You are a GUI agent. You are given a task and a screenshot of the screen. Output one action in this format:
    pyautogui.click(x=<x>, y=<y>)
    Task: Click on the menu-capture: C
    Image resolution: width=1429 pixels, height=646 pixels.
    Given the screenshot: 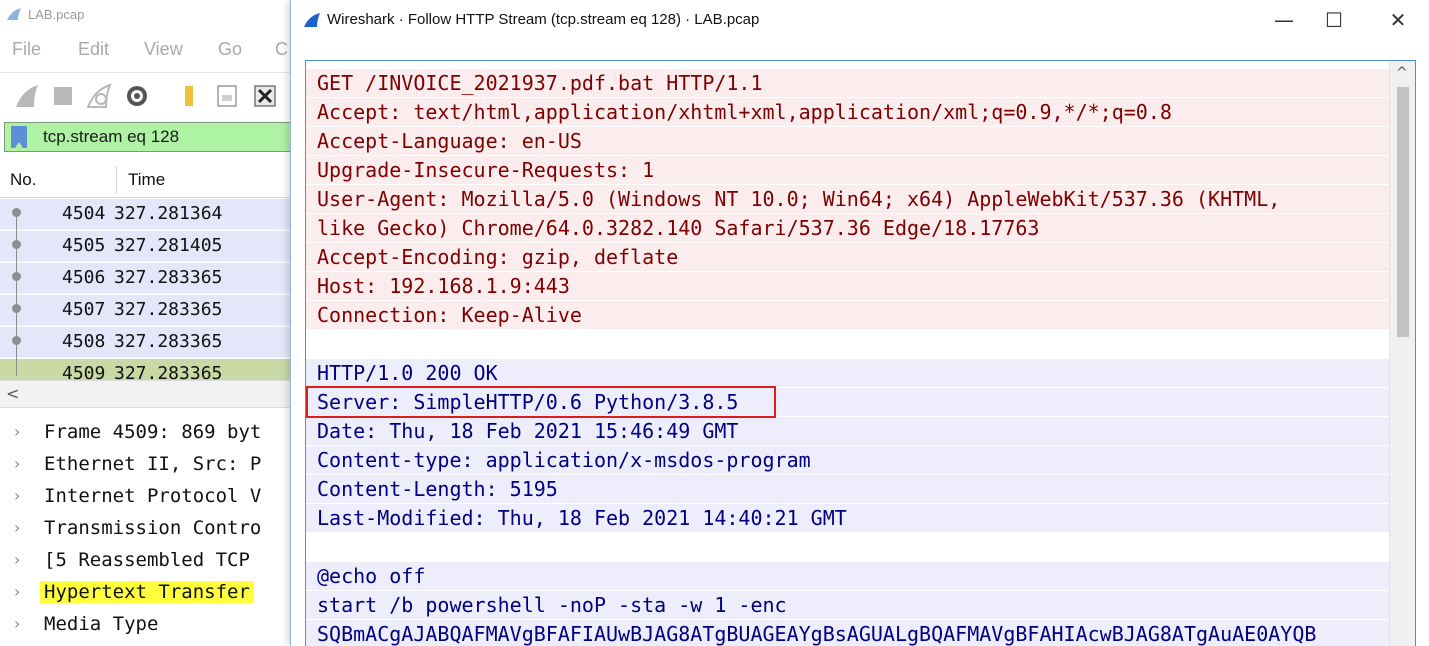 What is the action you would take?
    pyautogui.click(x=281, y=49)
    